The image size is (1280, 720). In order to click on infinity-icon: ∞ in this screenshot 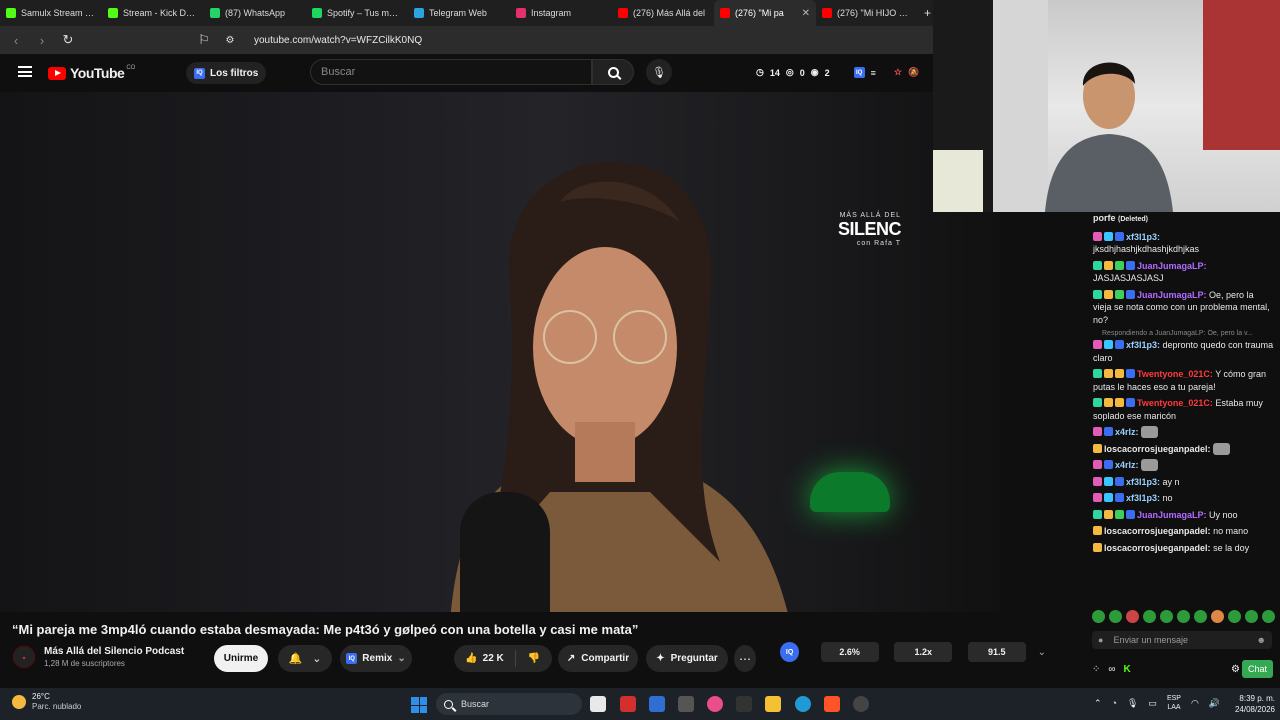, I will do `click(1111, 669)`.